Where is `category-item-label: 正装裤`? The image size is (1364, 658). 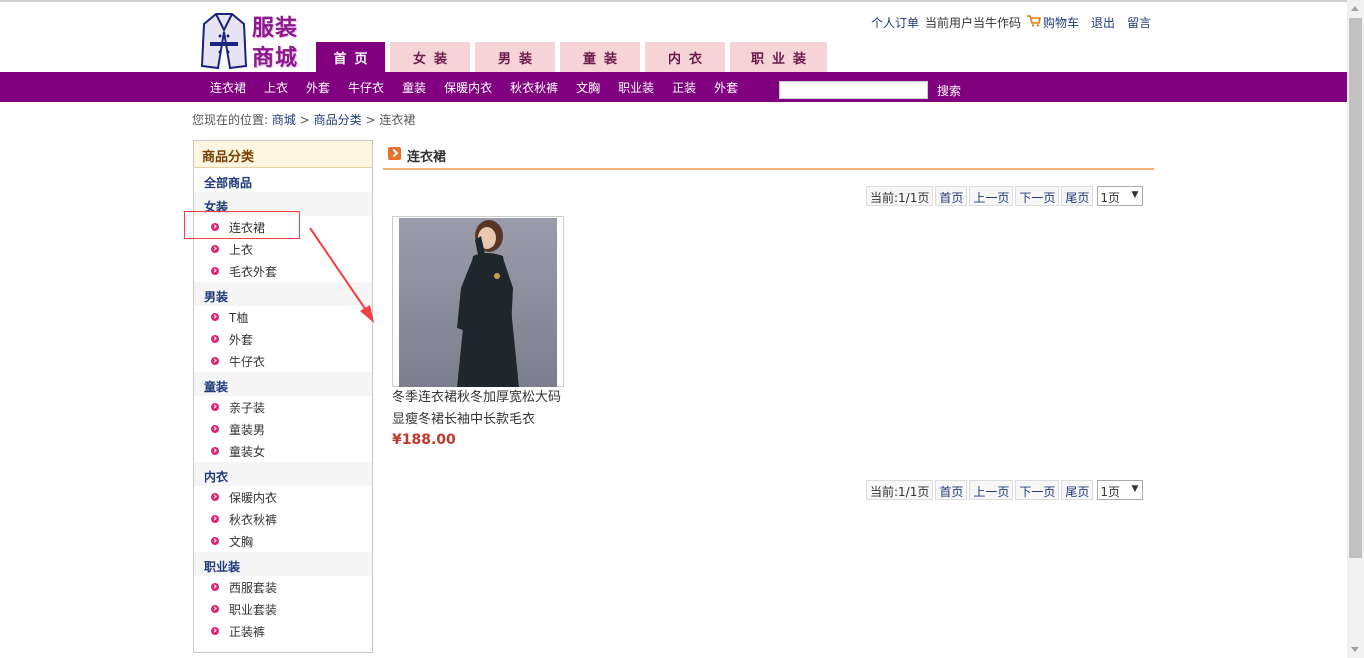 category-item-label: 正装裤 is located at coordinates (247, 631).